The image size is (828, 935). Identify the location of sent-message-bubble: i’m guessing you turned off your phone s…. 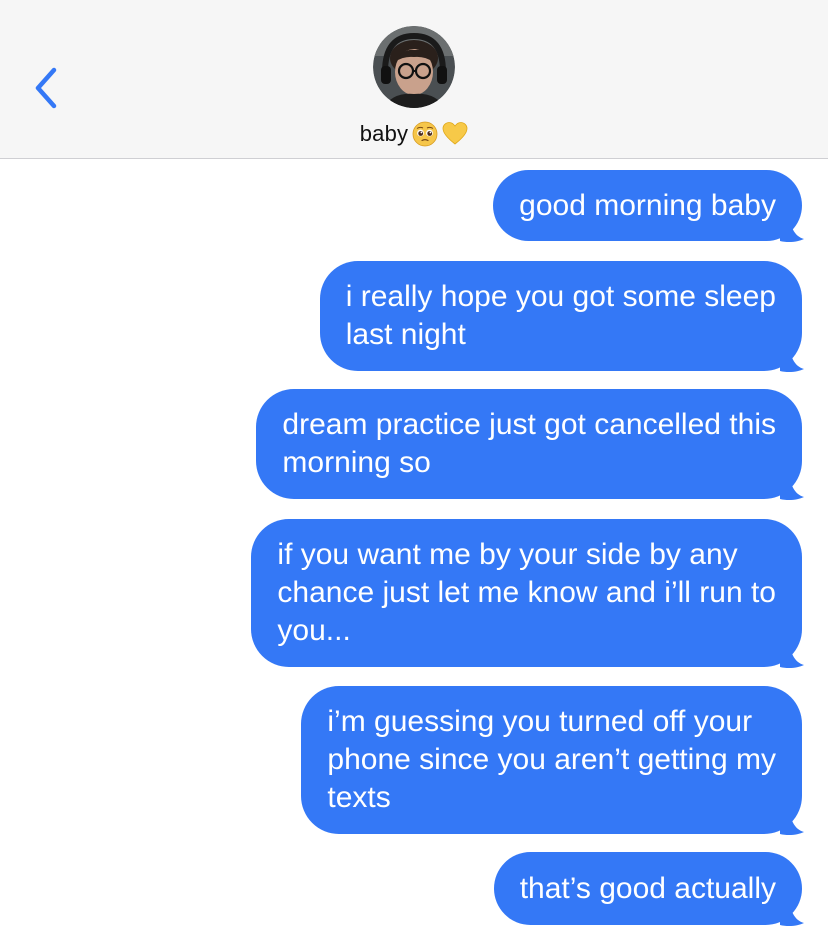
(551, 760).